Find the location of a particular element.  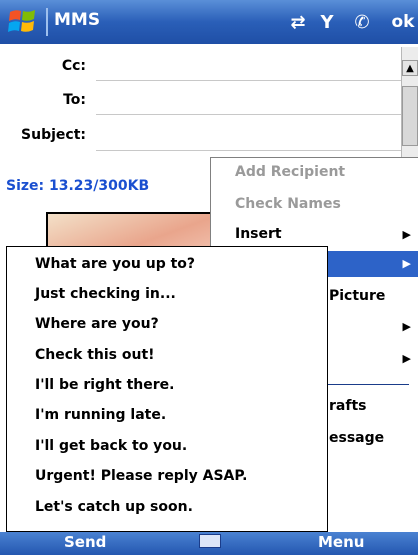

scroll-up-icon: ▲ is located at coordinates (410, 68).